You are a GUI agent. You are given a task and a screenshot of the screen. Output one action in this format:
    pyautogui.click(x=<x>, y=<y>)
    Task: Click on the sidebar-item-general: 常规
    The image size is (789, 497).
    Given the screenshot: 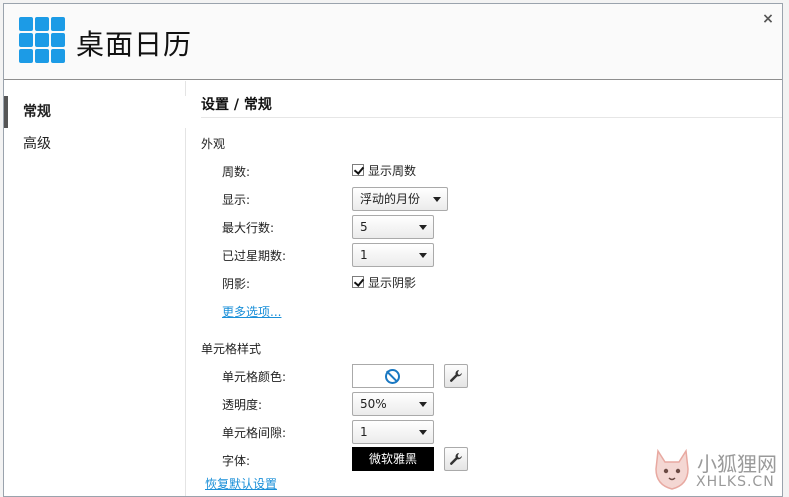 What is the action you would take?
    pyautogui.click(x=95, y=112)
    